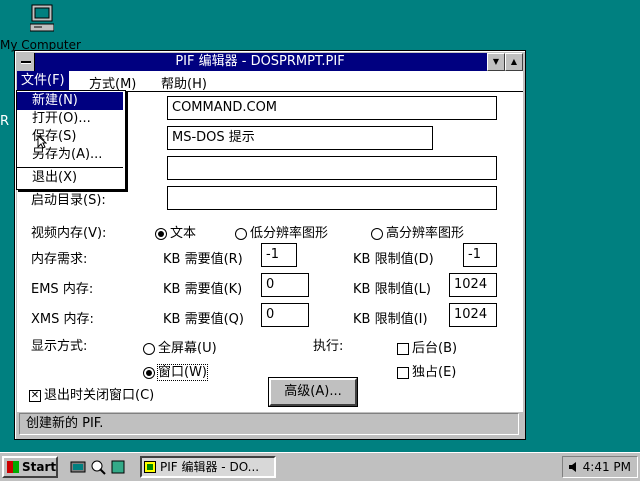 The width and height of the screenshot is (640, 481). I want to click on execution-label: 执行:, so click(328, 346).